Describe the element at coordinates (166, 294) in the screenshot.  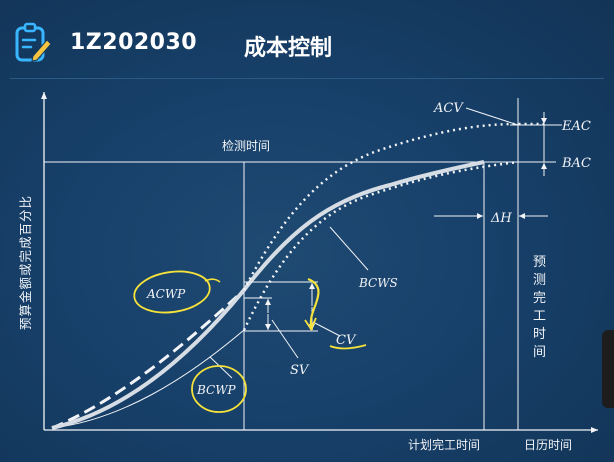
I see `acwp-label: ACWP` at that location.